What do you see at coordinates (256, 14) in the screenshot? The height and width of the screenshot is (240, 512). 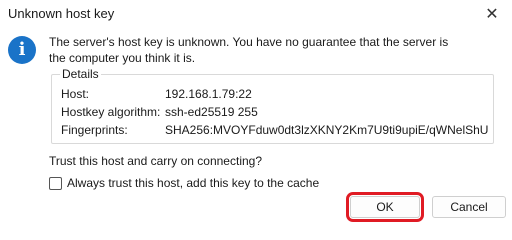 I see `title-bar: Unknown host key ✕` at bounding box center [256, 14].